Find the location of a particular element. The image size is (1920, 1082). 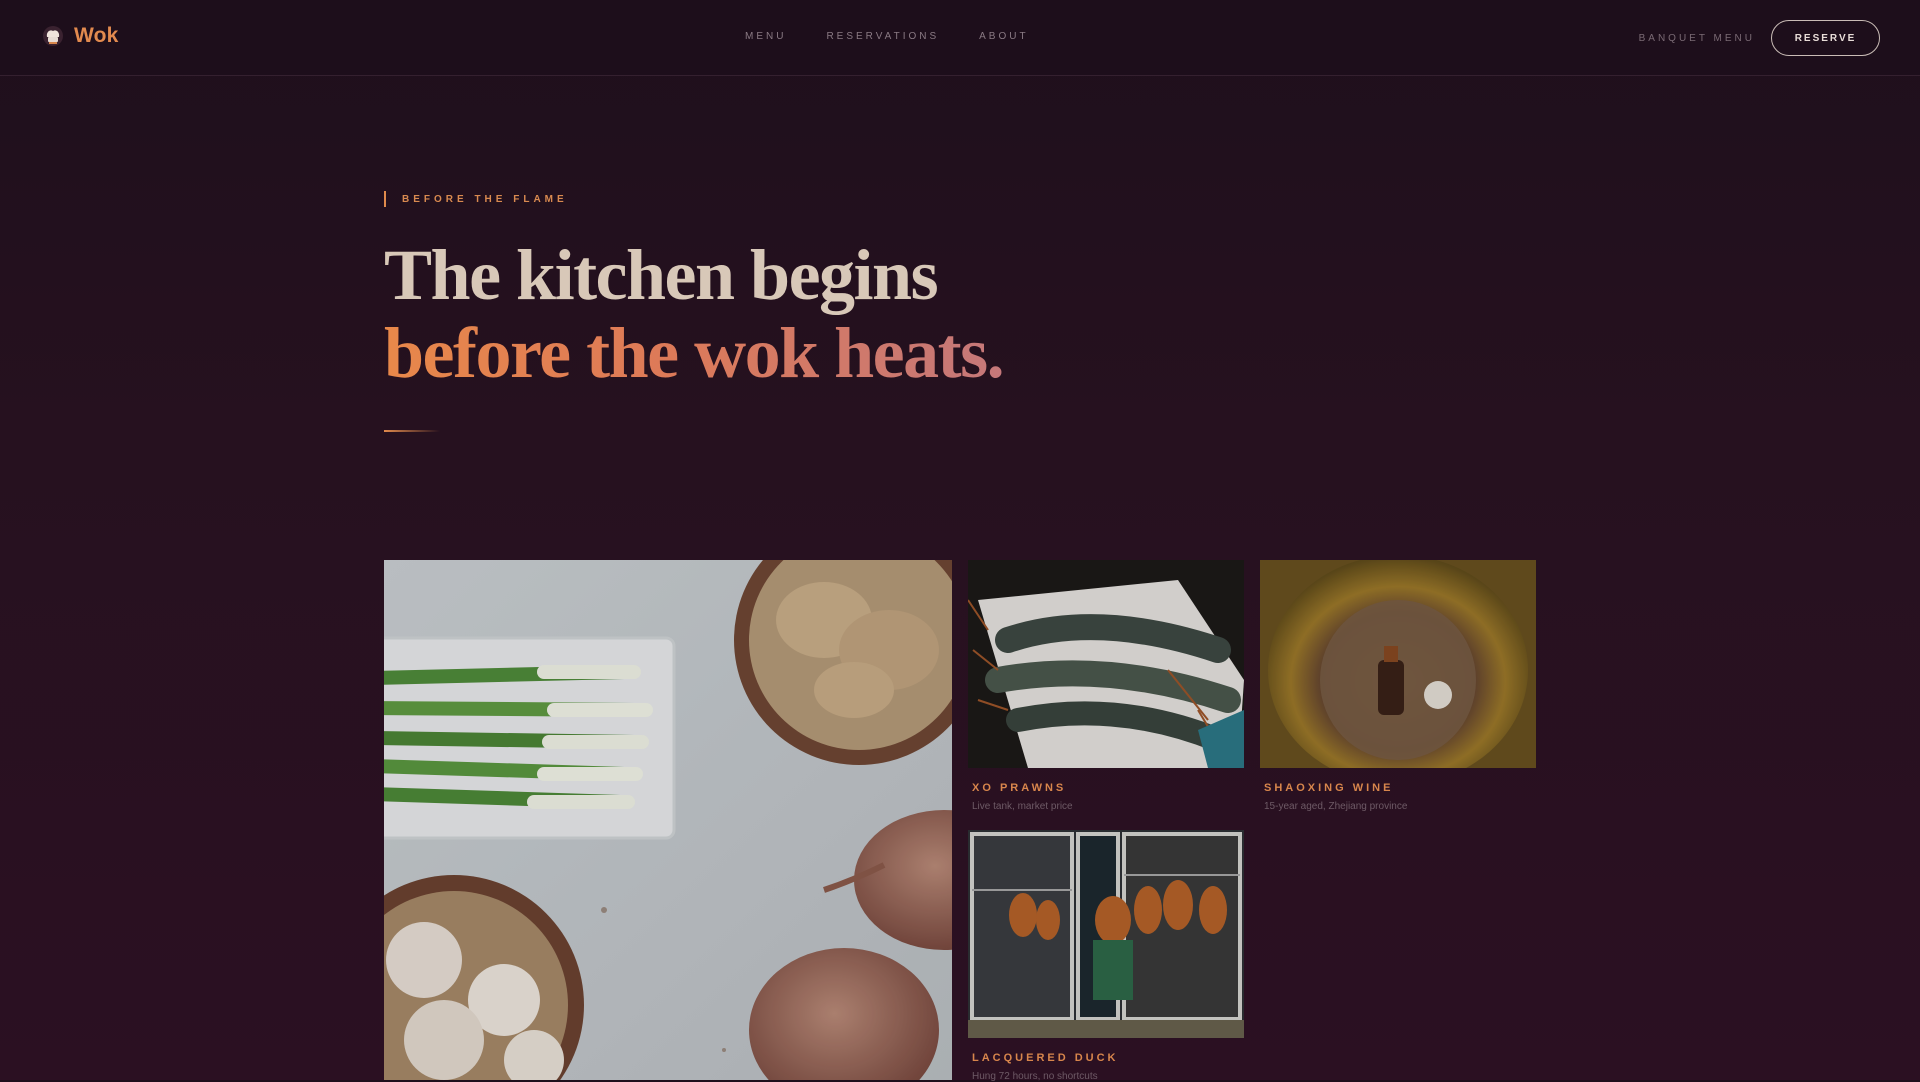

nav-link-reservations: RESERVATIONS is located at coordinates (882, 36).